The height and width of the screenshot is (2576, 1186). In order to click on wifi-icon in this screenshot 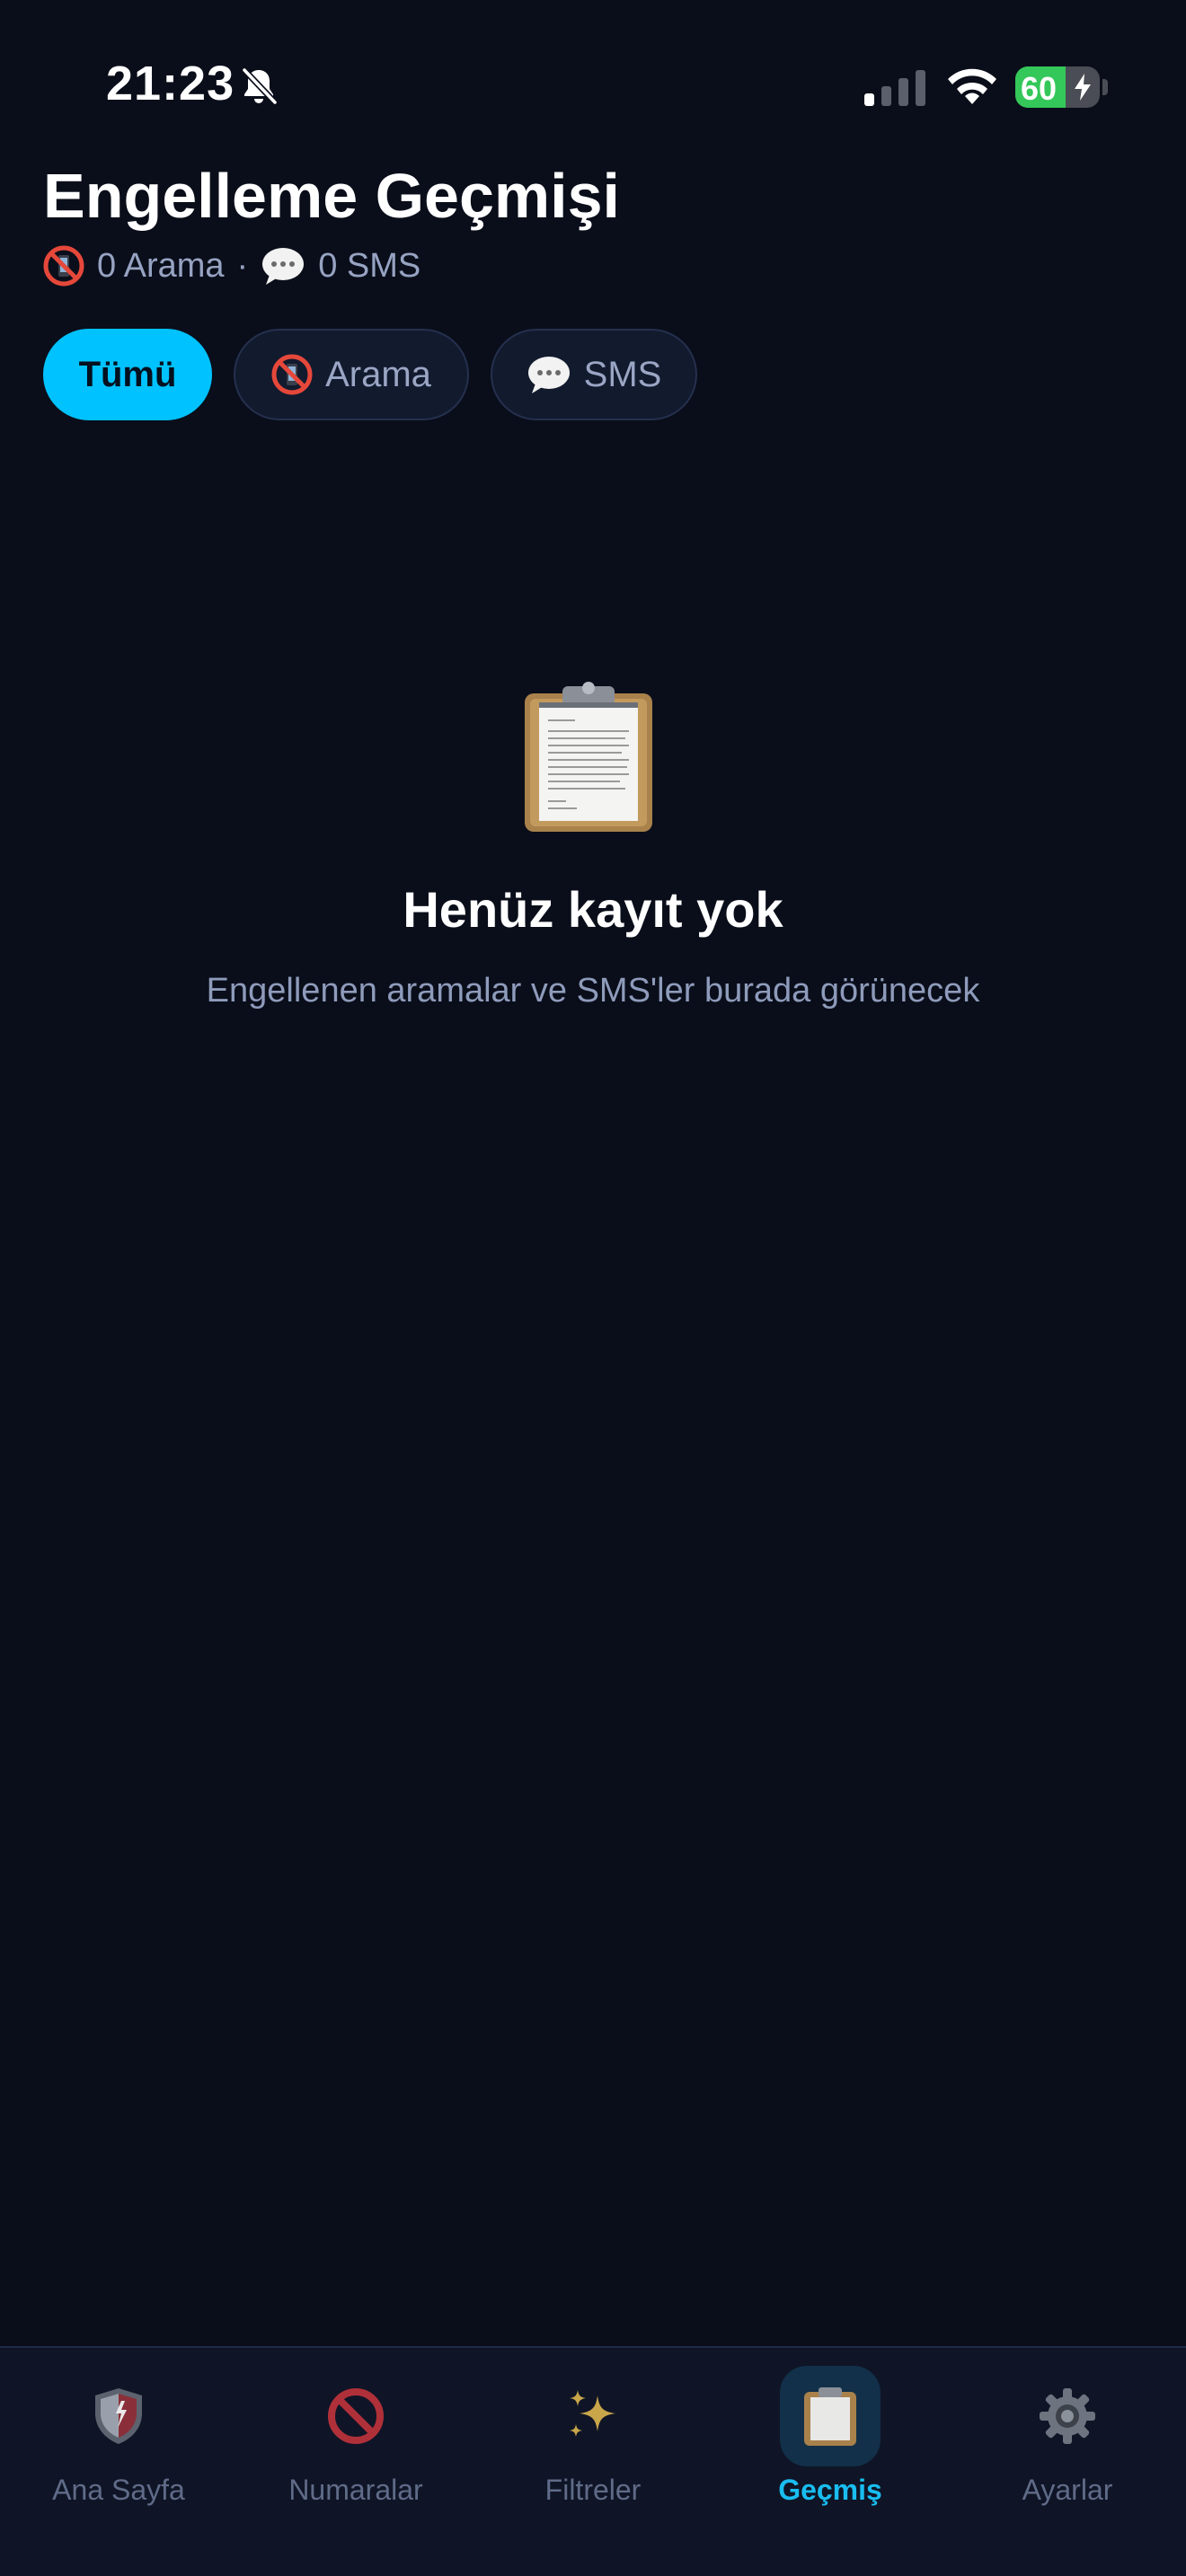, I will do `click(972, 86)`.